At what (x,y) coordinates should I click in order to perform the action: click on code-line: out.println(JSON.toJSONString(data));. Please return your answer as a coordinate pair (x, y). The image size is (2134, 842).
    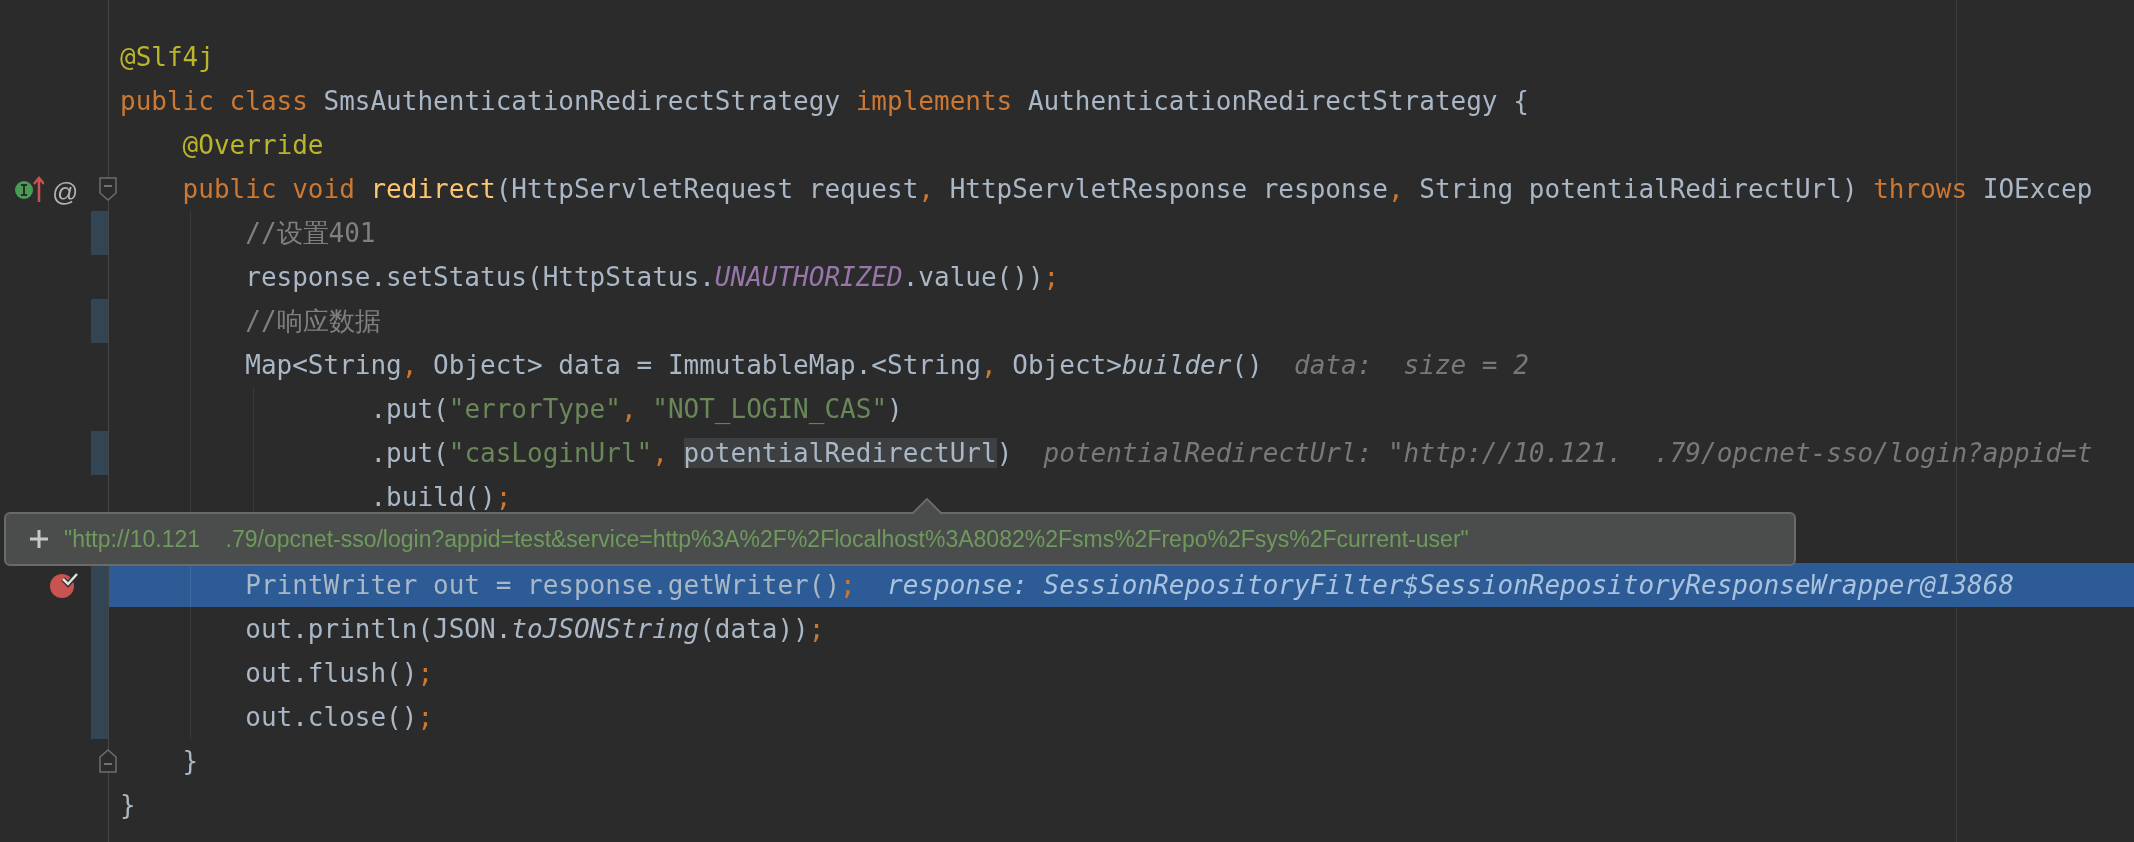
    Looking at the image, I should click on (534, 629).